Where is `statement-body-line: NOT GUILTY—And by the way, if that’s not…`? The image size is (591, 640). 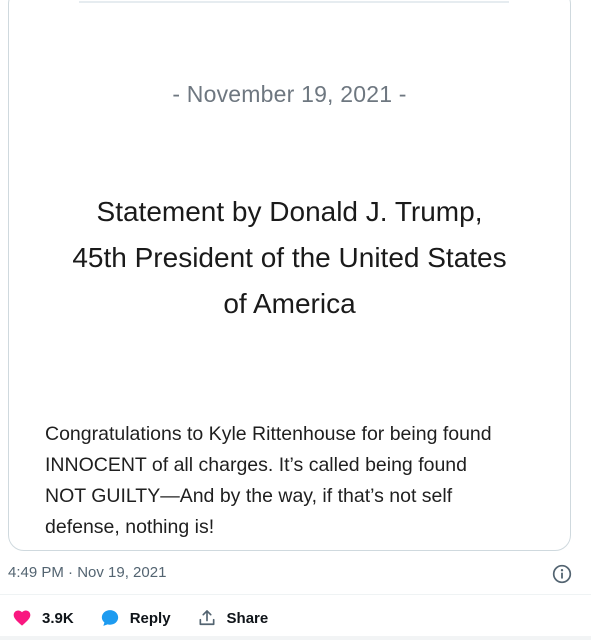
statement-body-line: NOT GUILTY—And by the way, if that’s not… is located at coordinates (249, 496).